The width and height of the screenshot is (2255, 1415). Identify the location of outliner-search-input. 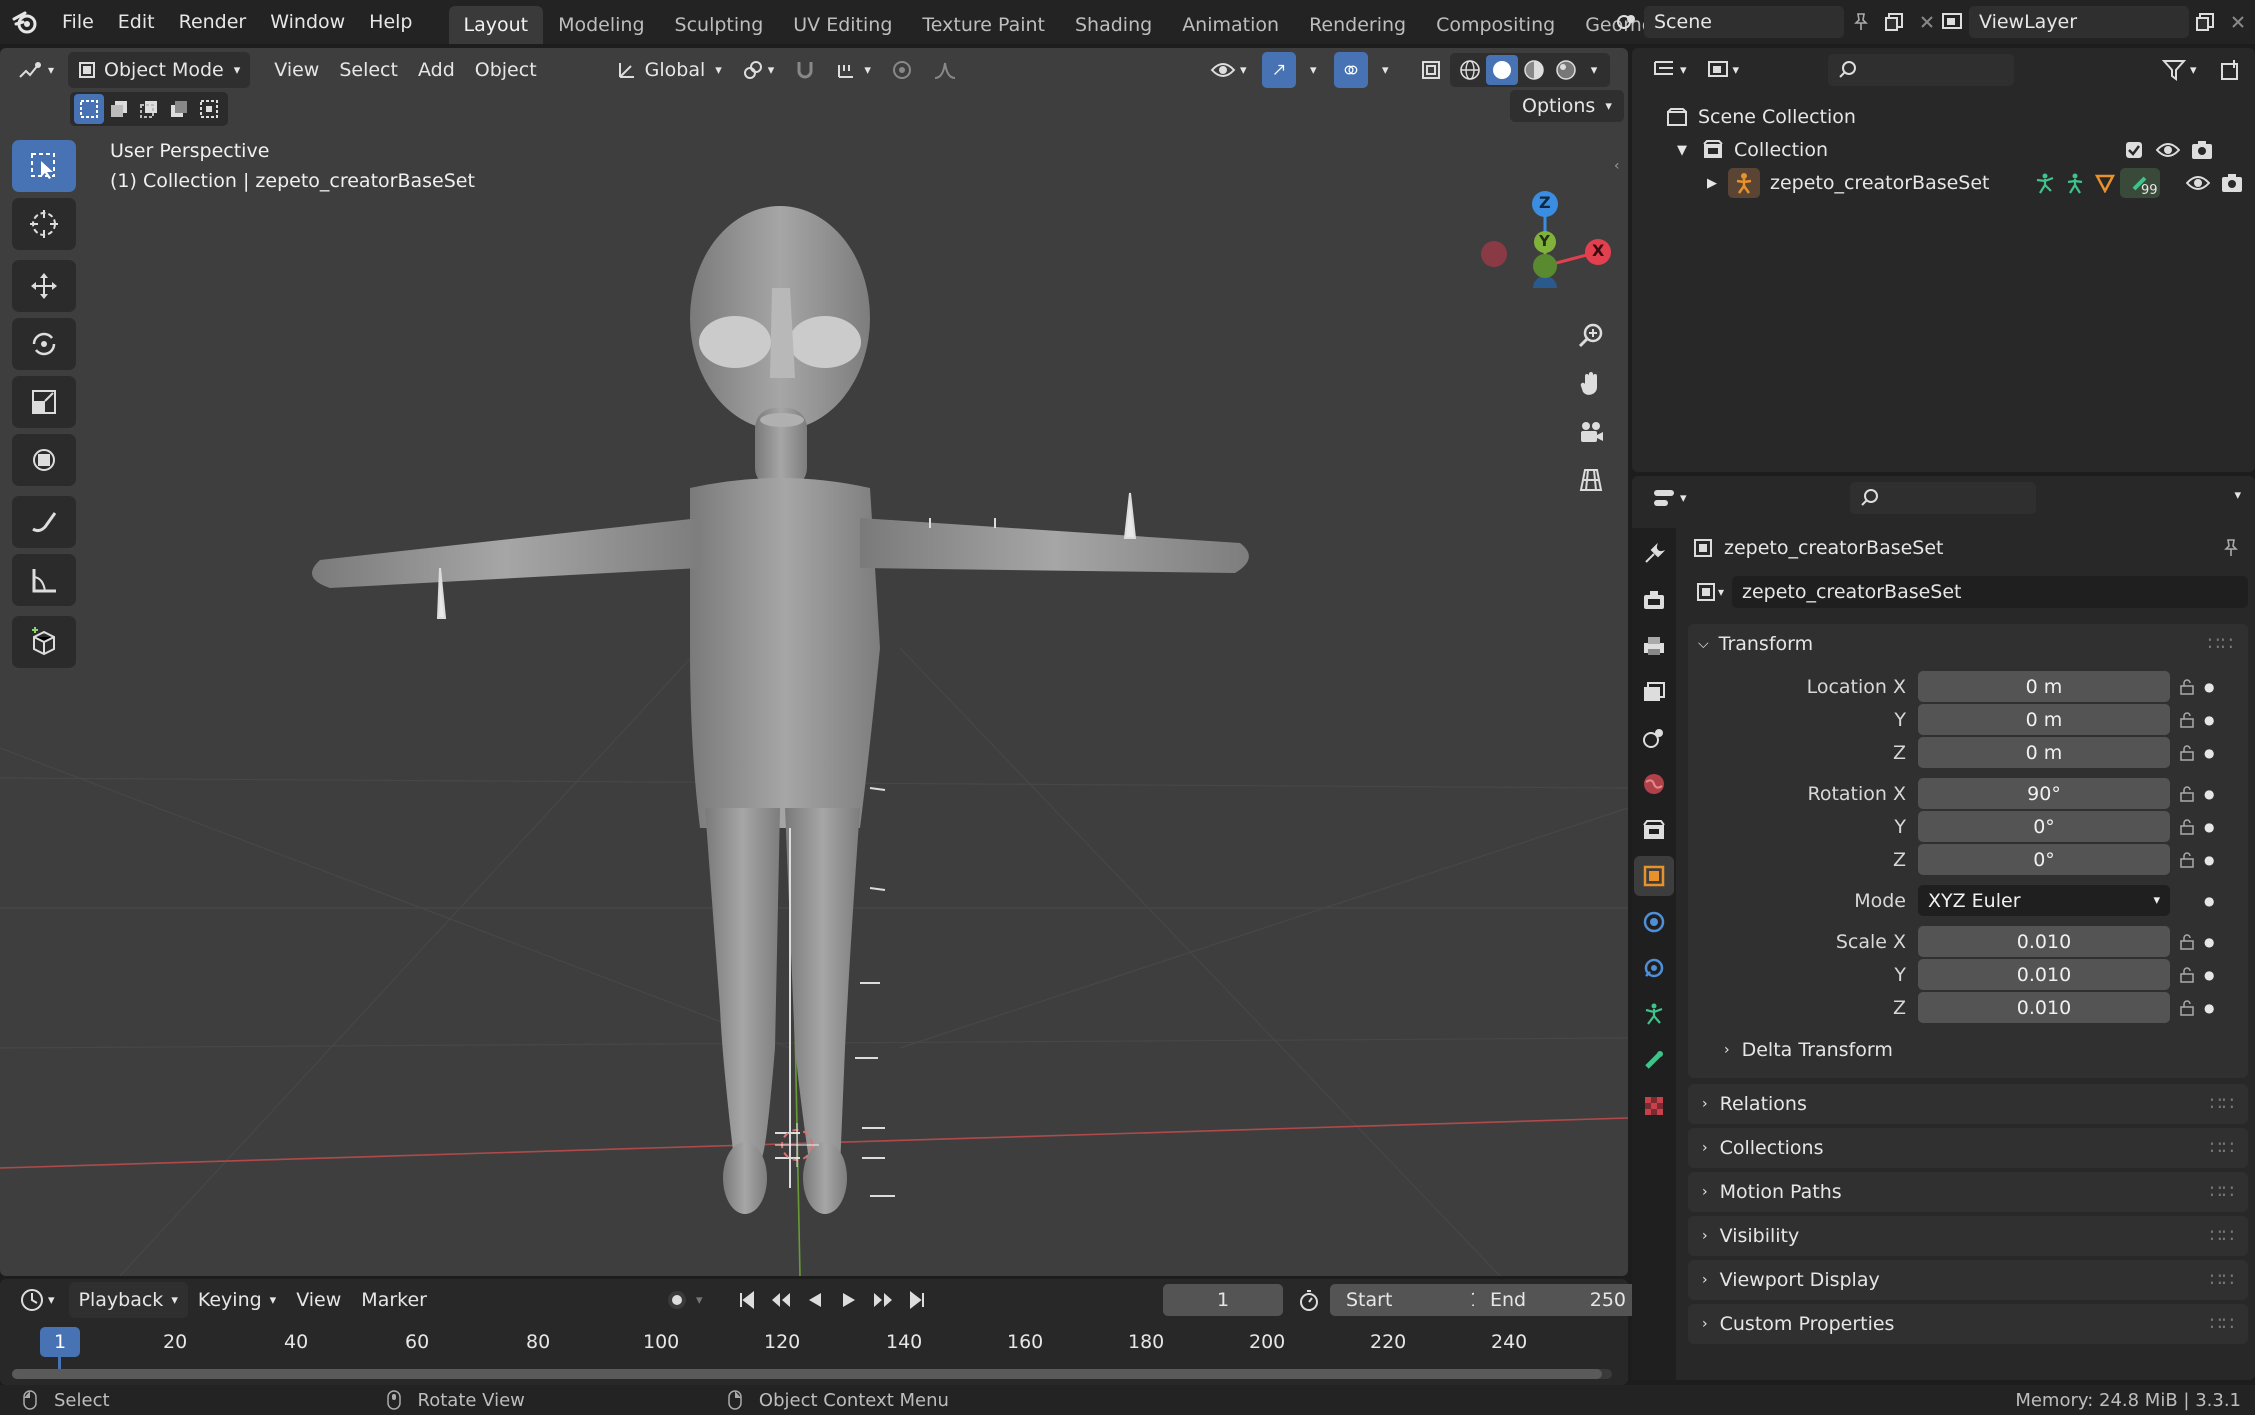
(1921, 70).